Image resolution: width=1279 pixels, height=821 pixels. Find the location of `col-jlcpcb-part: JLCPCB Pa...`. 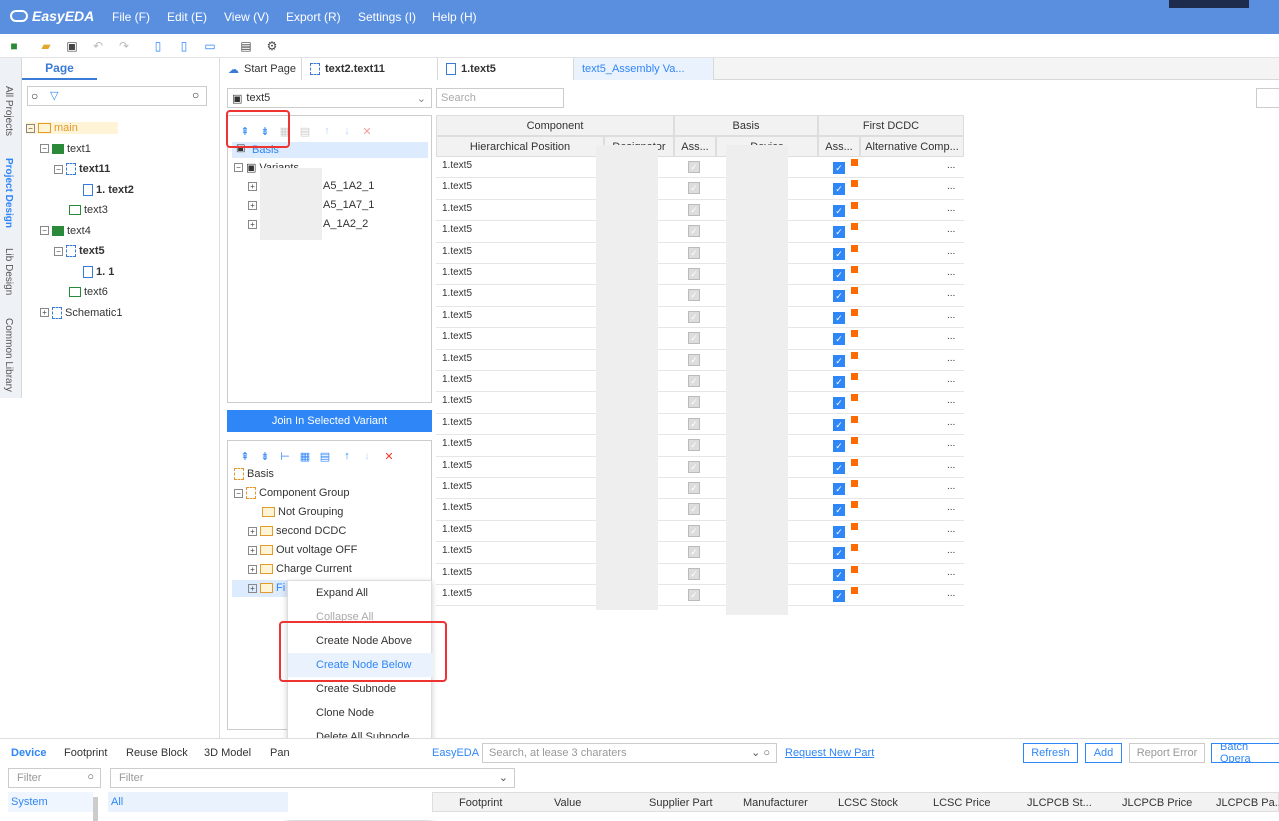

col-jlcpcb-part: JLCPCB Pa... is located at coordinates (1247, 803).